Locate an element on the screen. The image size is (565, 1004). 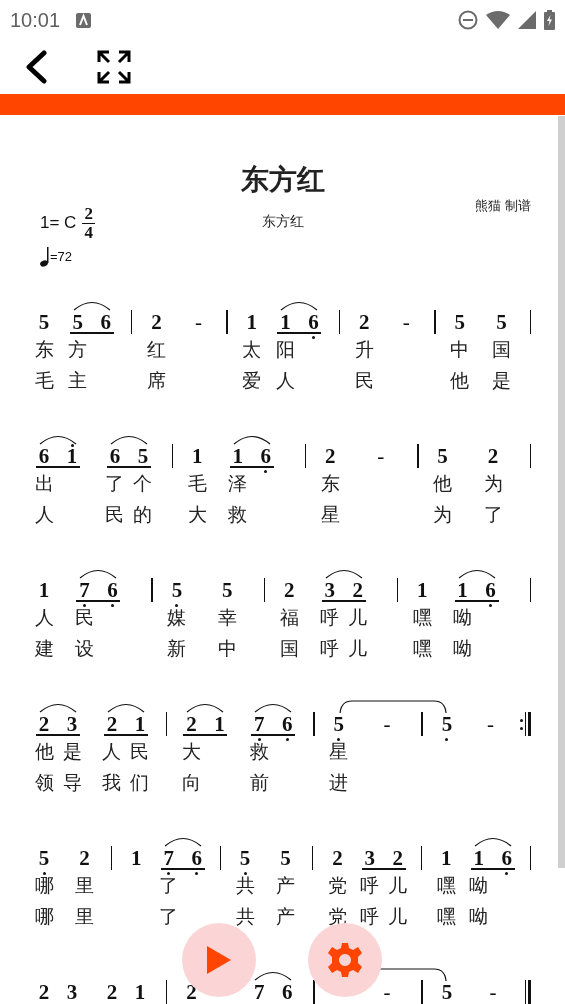
lyric: 嘿 is located at coordinates (422, 649).